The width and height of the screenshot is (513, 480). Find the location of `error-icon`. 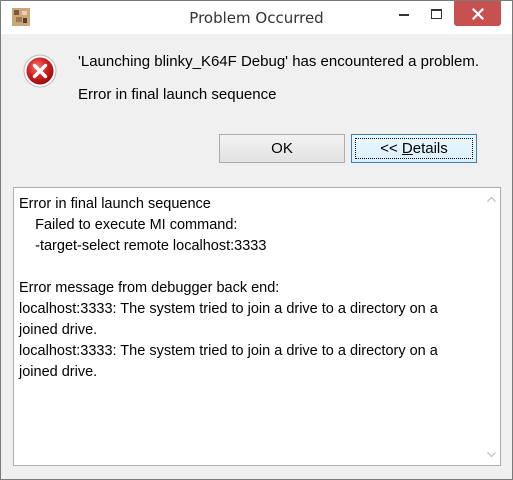

error-icon is located at coordinates (40, 71).